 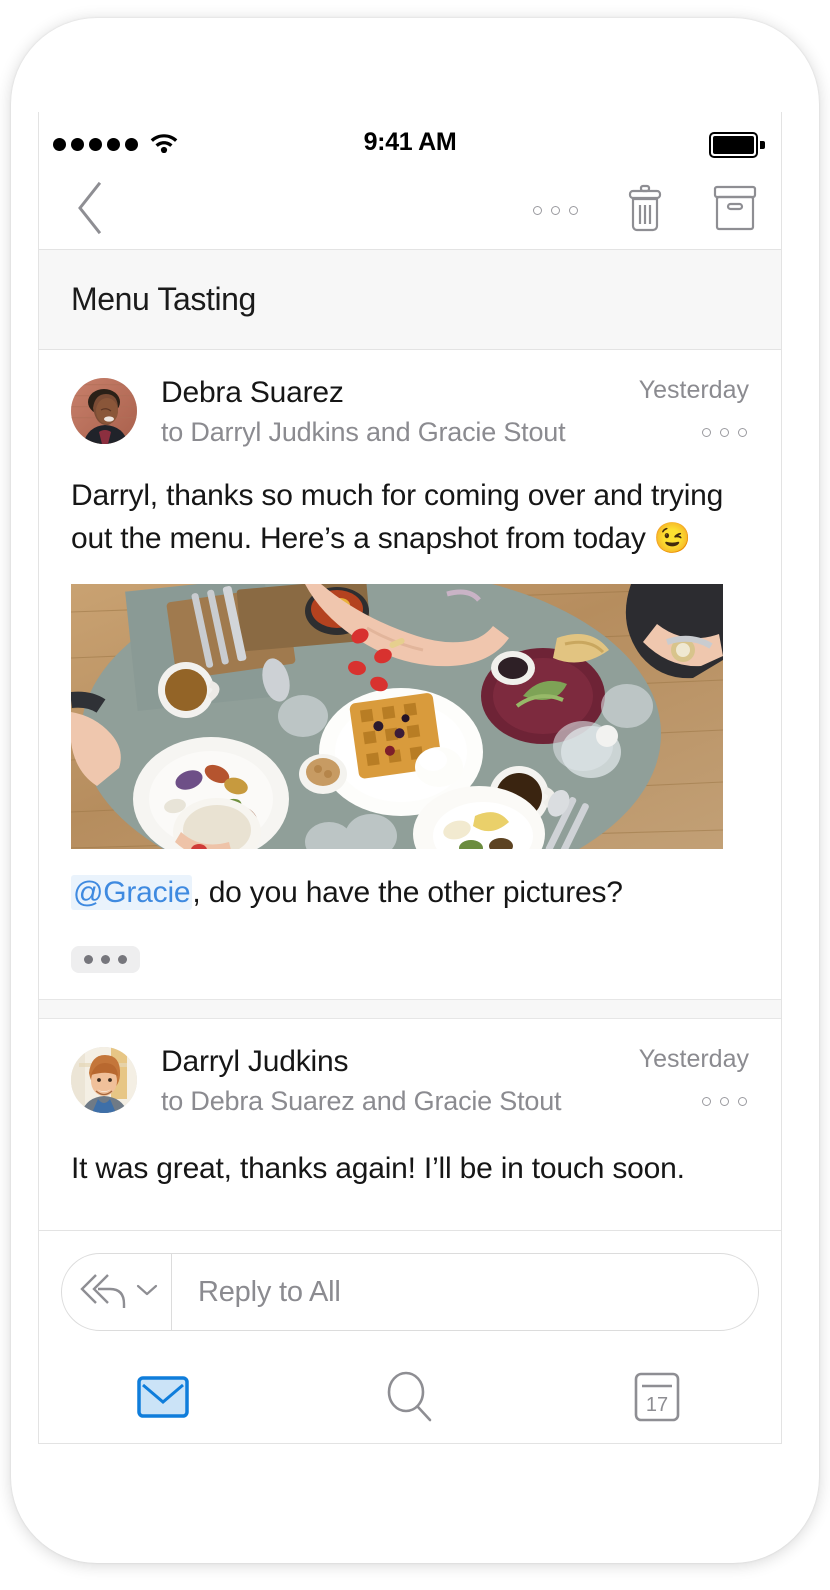 I want to click on nav-toolbar, so click(x=410, y=211).